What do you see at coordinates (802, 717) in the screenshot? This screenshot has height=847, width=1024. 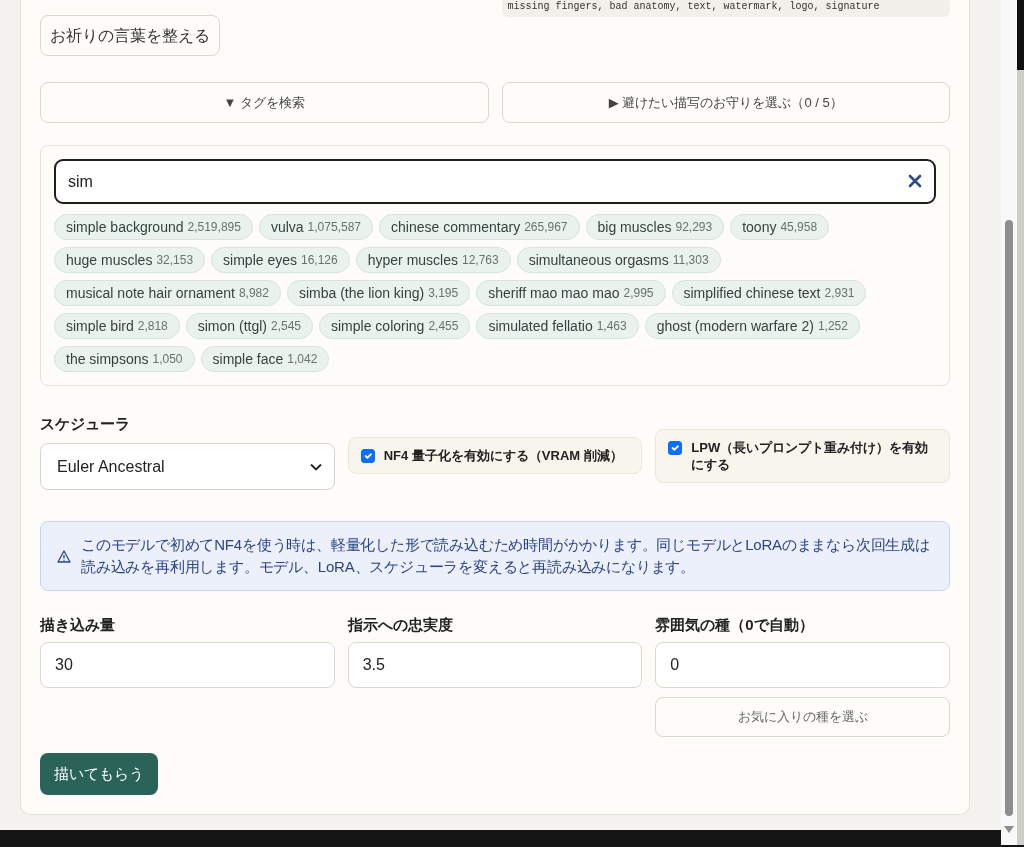 I see `favorite-seed-button: お気に入りの種を選ぶ` at bounding box center [802, 717].